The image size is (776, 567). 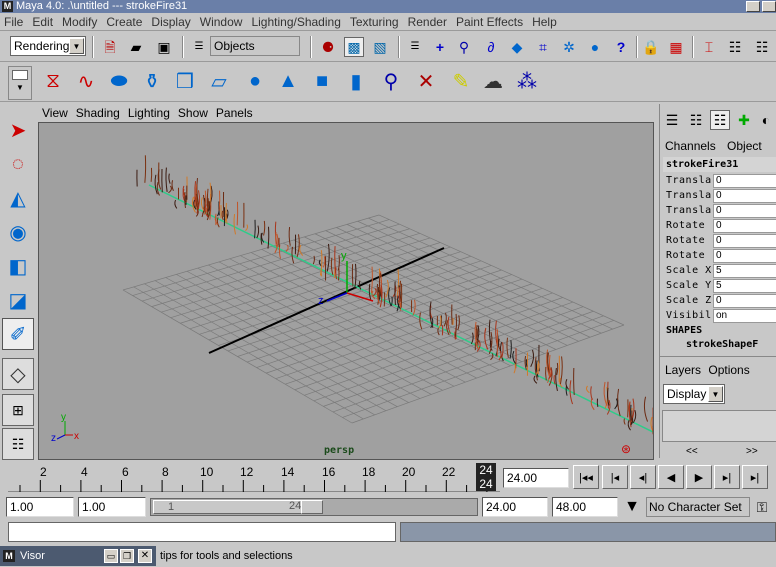 What do you see at coordinates (461, 81) in the screenshot?
I see `paint-effects-icon: ✎` at bounding box center [461, 81].